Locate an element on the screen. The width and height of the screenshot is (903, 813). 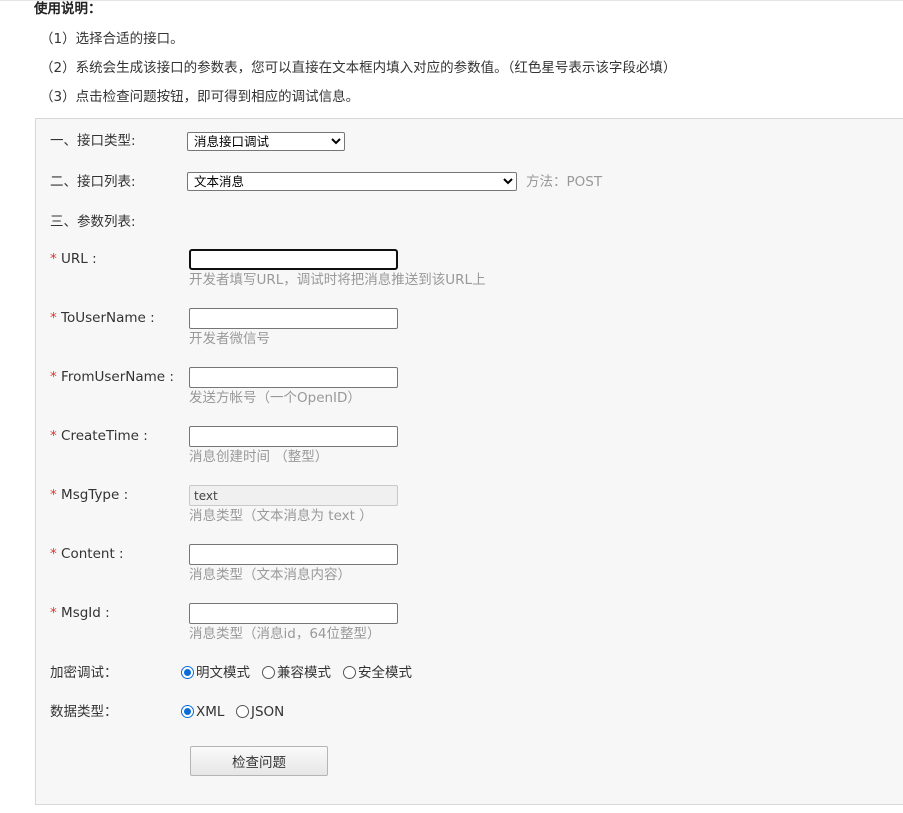
field-label-text: CreateTime : is located at coordinates (104, 436).